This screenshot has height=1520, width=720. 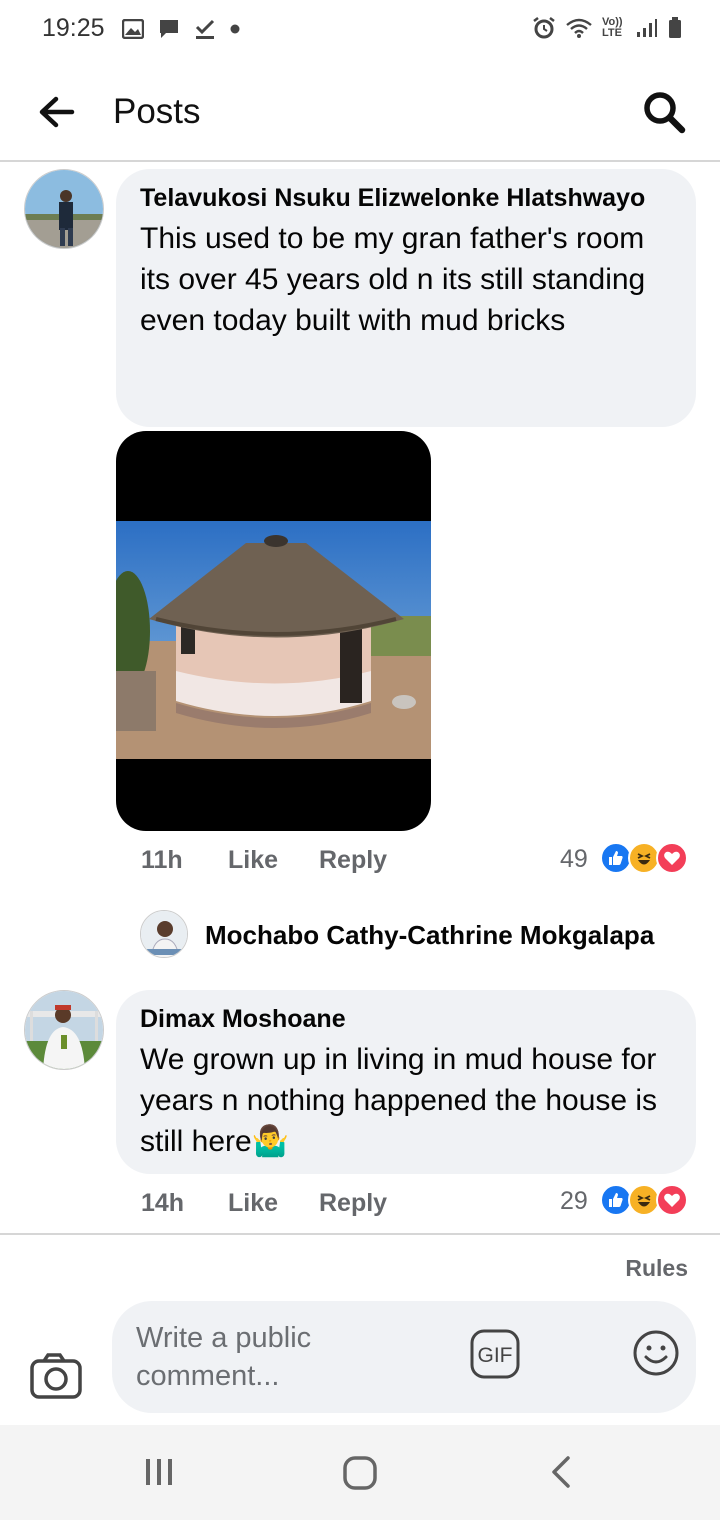 I want to click on comment-composer: Rules Write a public comment... GIF, so click(x=360, y=1328).